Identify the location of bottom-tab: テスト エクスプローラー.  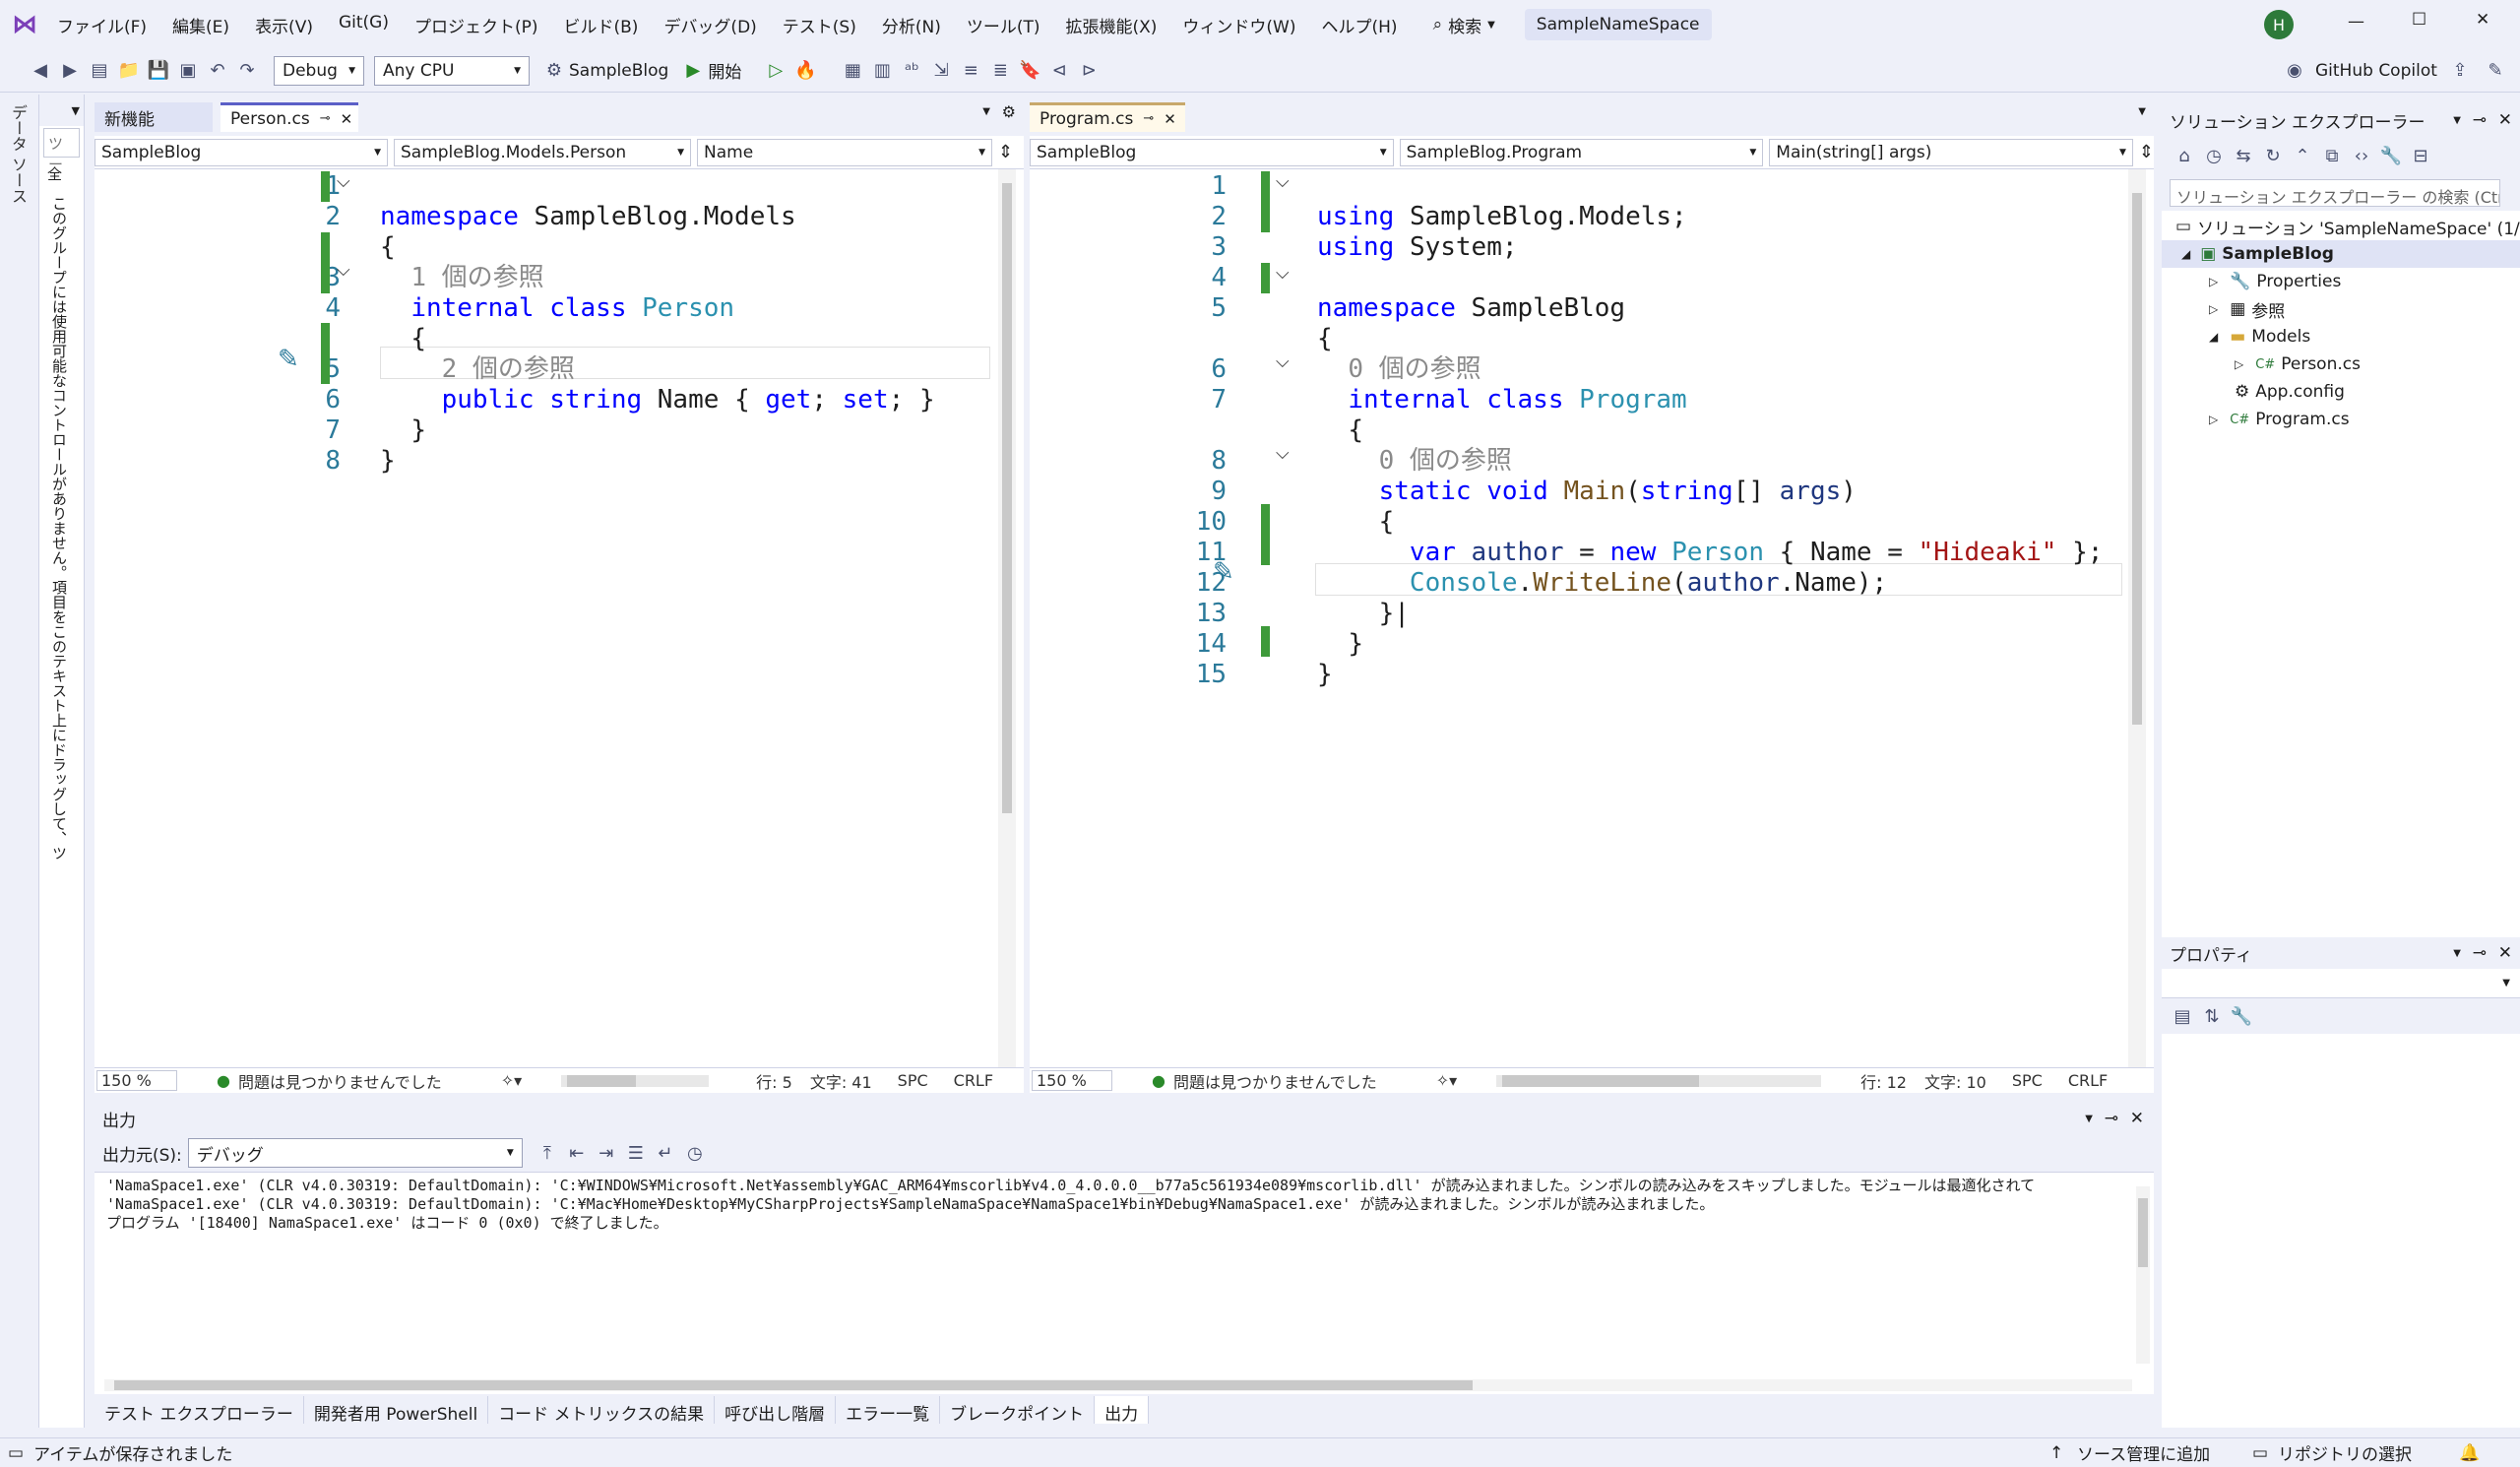
(199, 1410).